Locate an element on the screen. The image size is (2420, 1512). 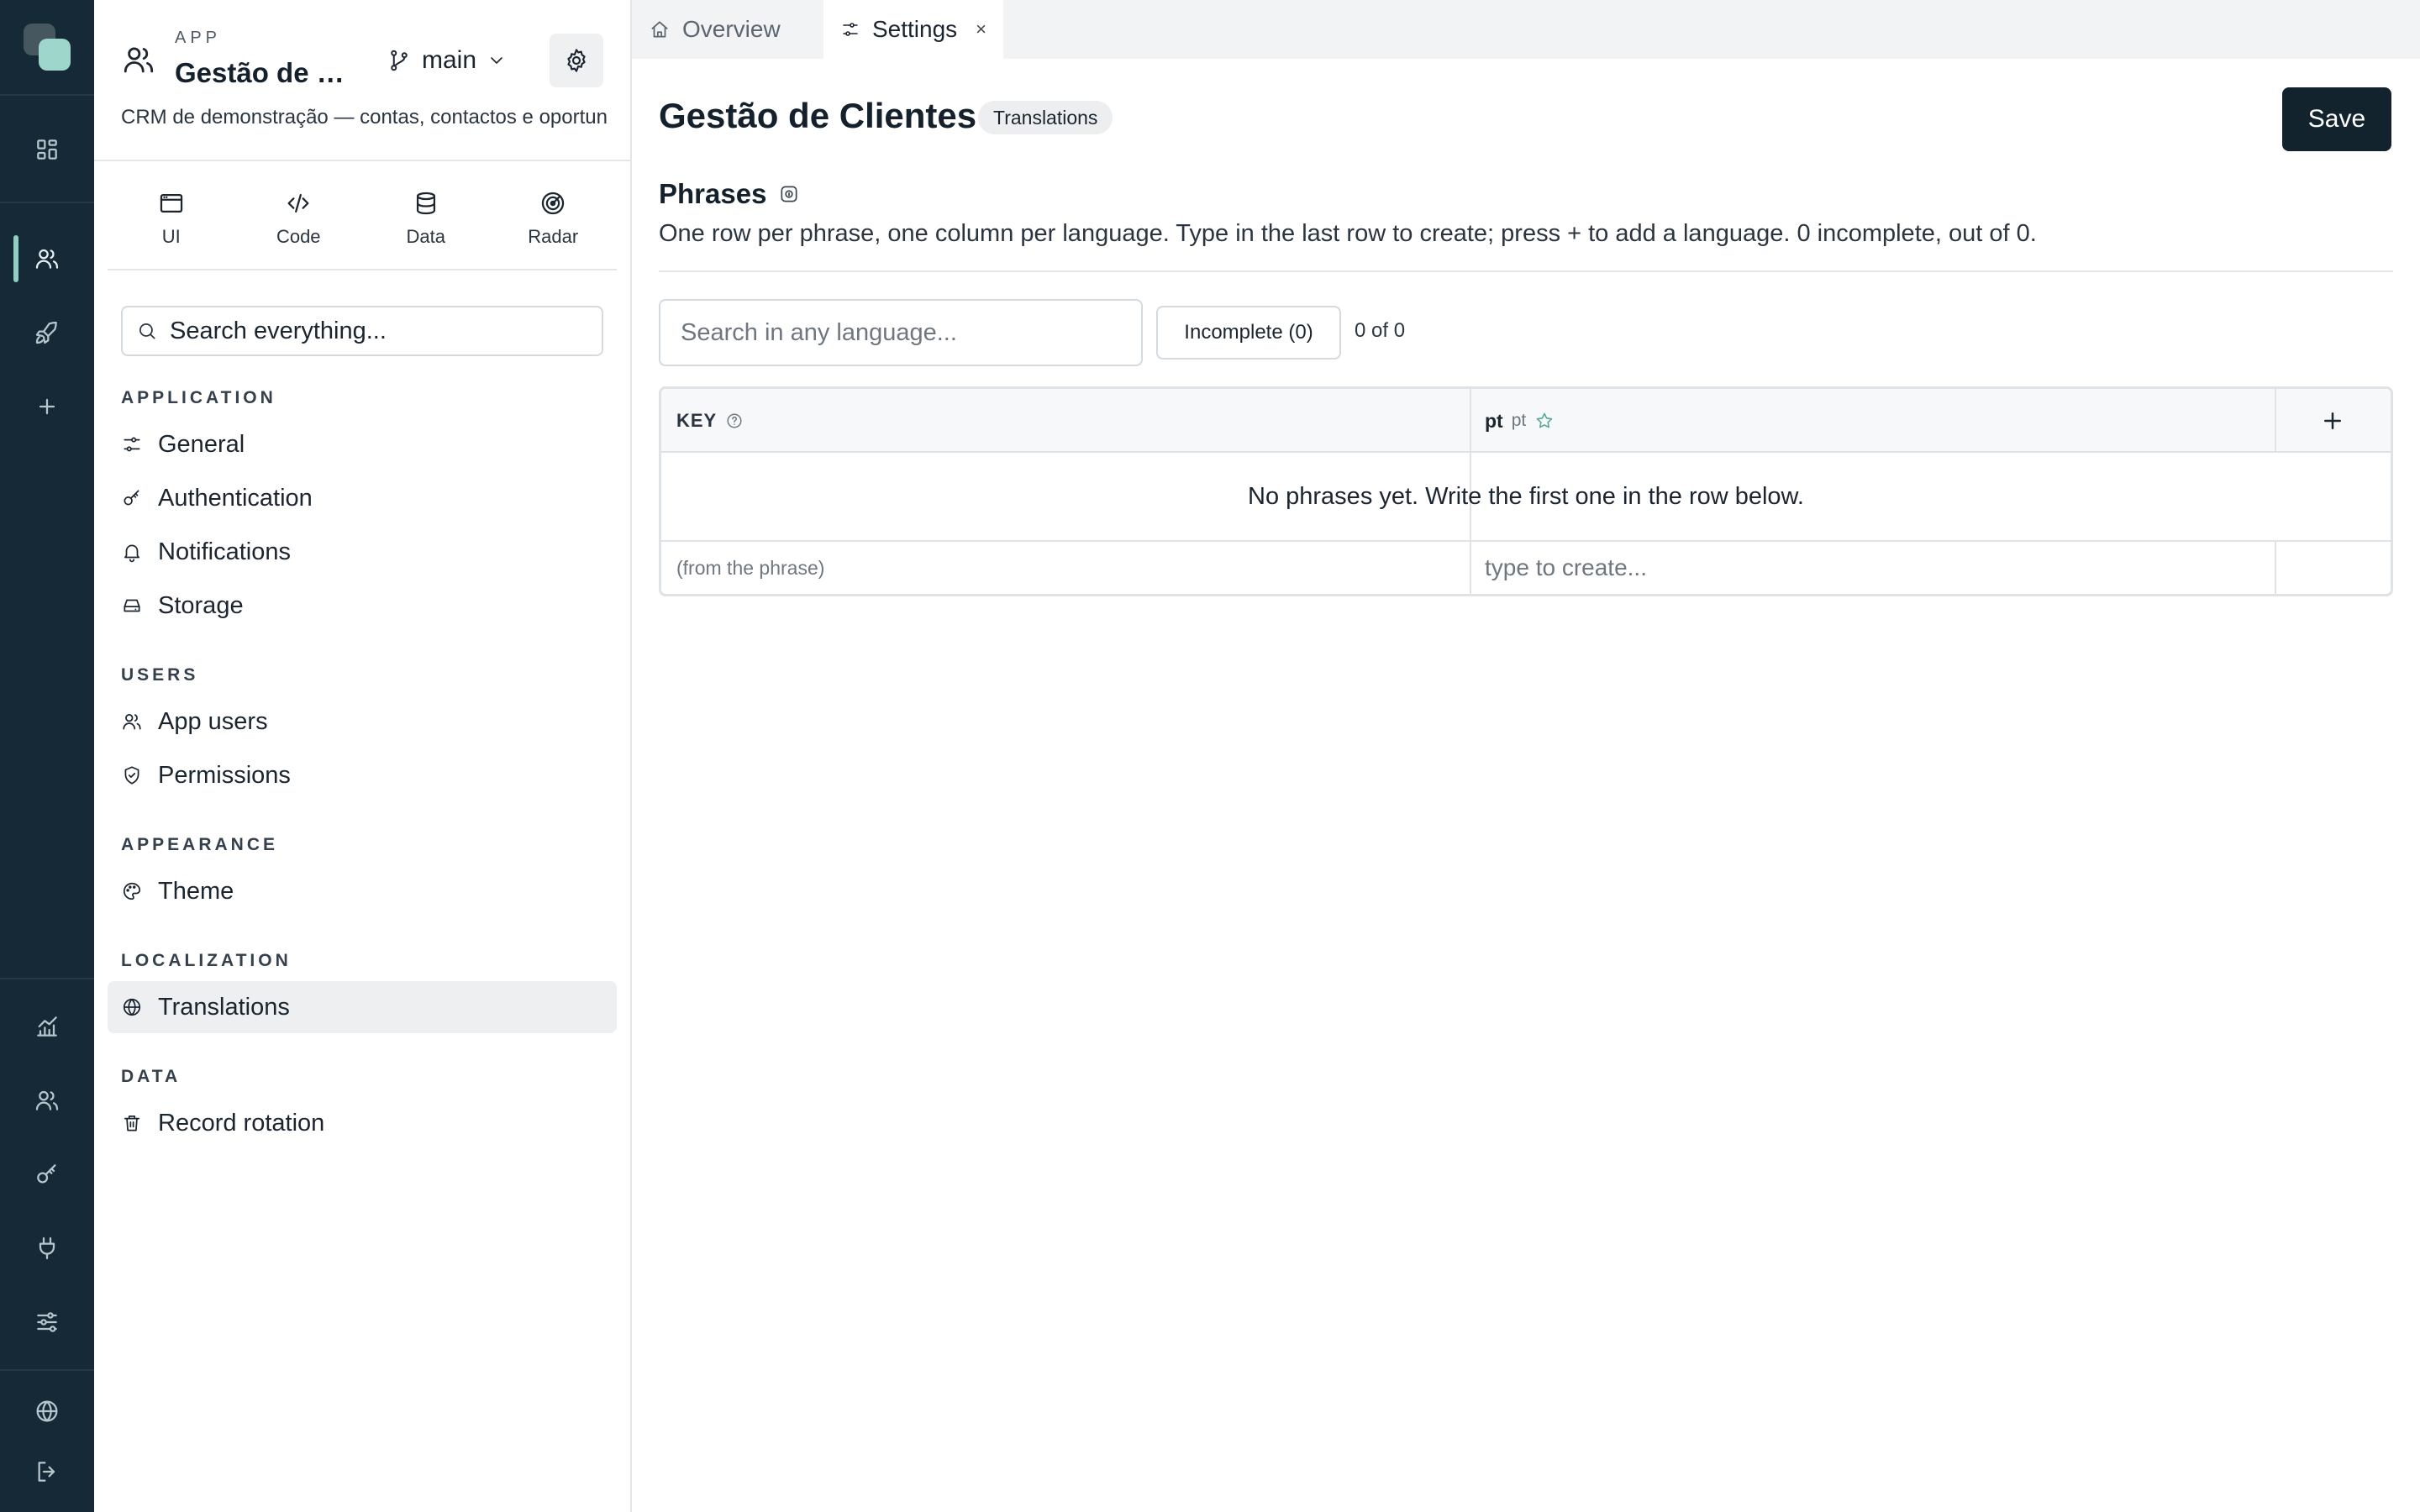
plug-icon is located at coordinates (47, 1248).